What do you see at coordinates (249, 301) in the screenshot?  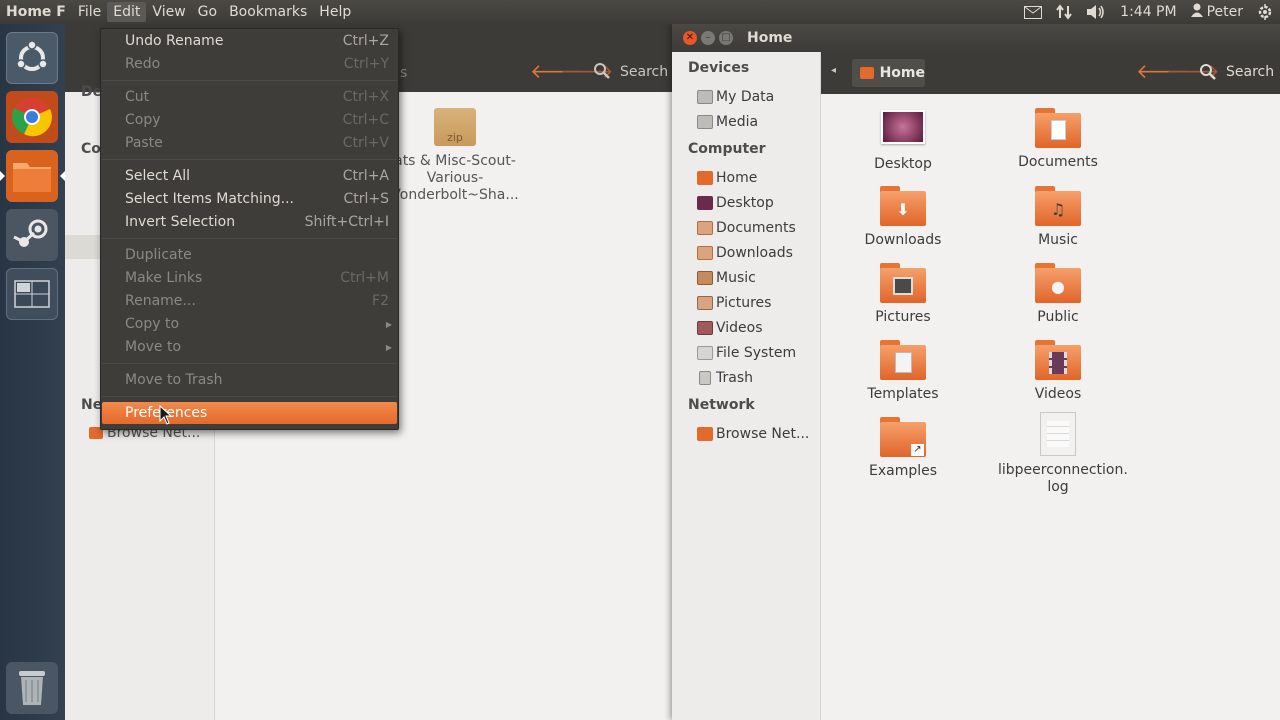 I see `menu-item-rename: Rename... F2` at bounding box center [249, 301].